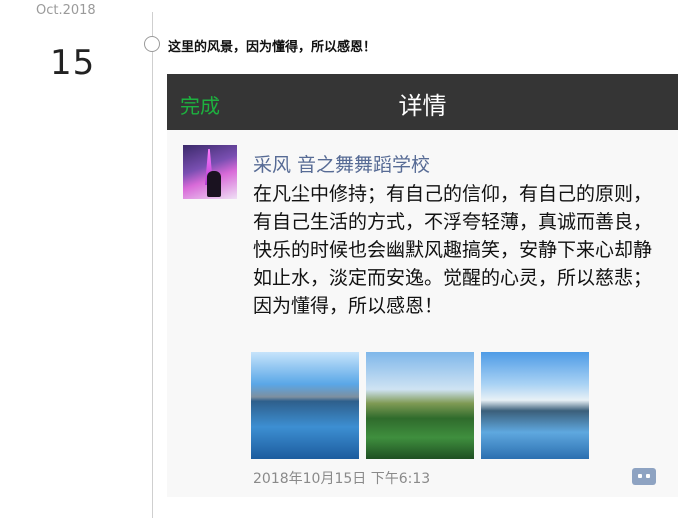  Describe the element at coordinates (73, 63) in the screenshot. I see `date-day: 15` at that location.